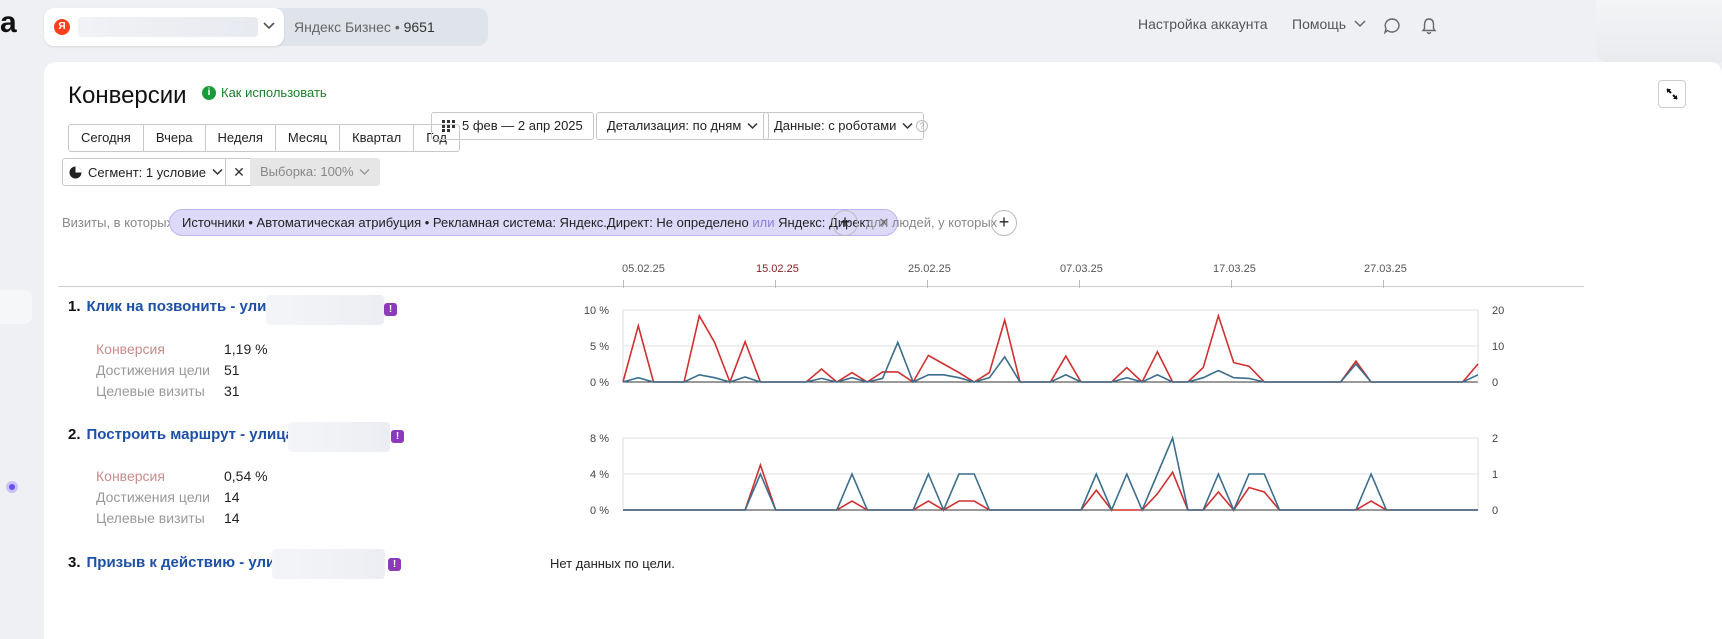 This screenshot has width=1722, height=639. Describe the element at coordinates (612, 563) in the screenshot. I see `goal-3-no-data: Нет данных по цели.` at that location.